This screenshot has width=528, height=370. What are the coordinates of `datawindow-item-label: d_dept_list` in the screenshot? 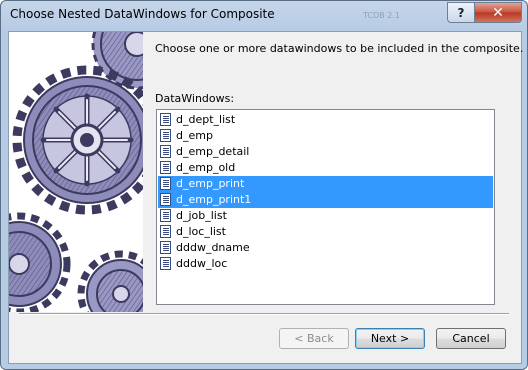 It's located at (206, 119).